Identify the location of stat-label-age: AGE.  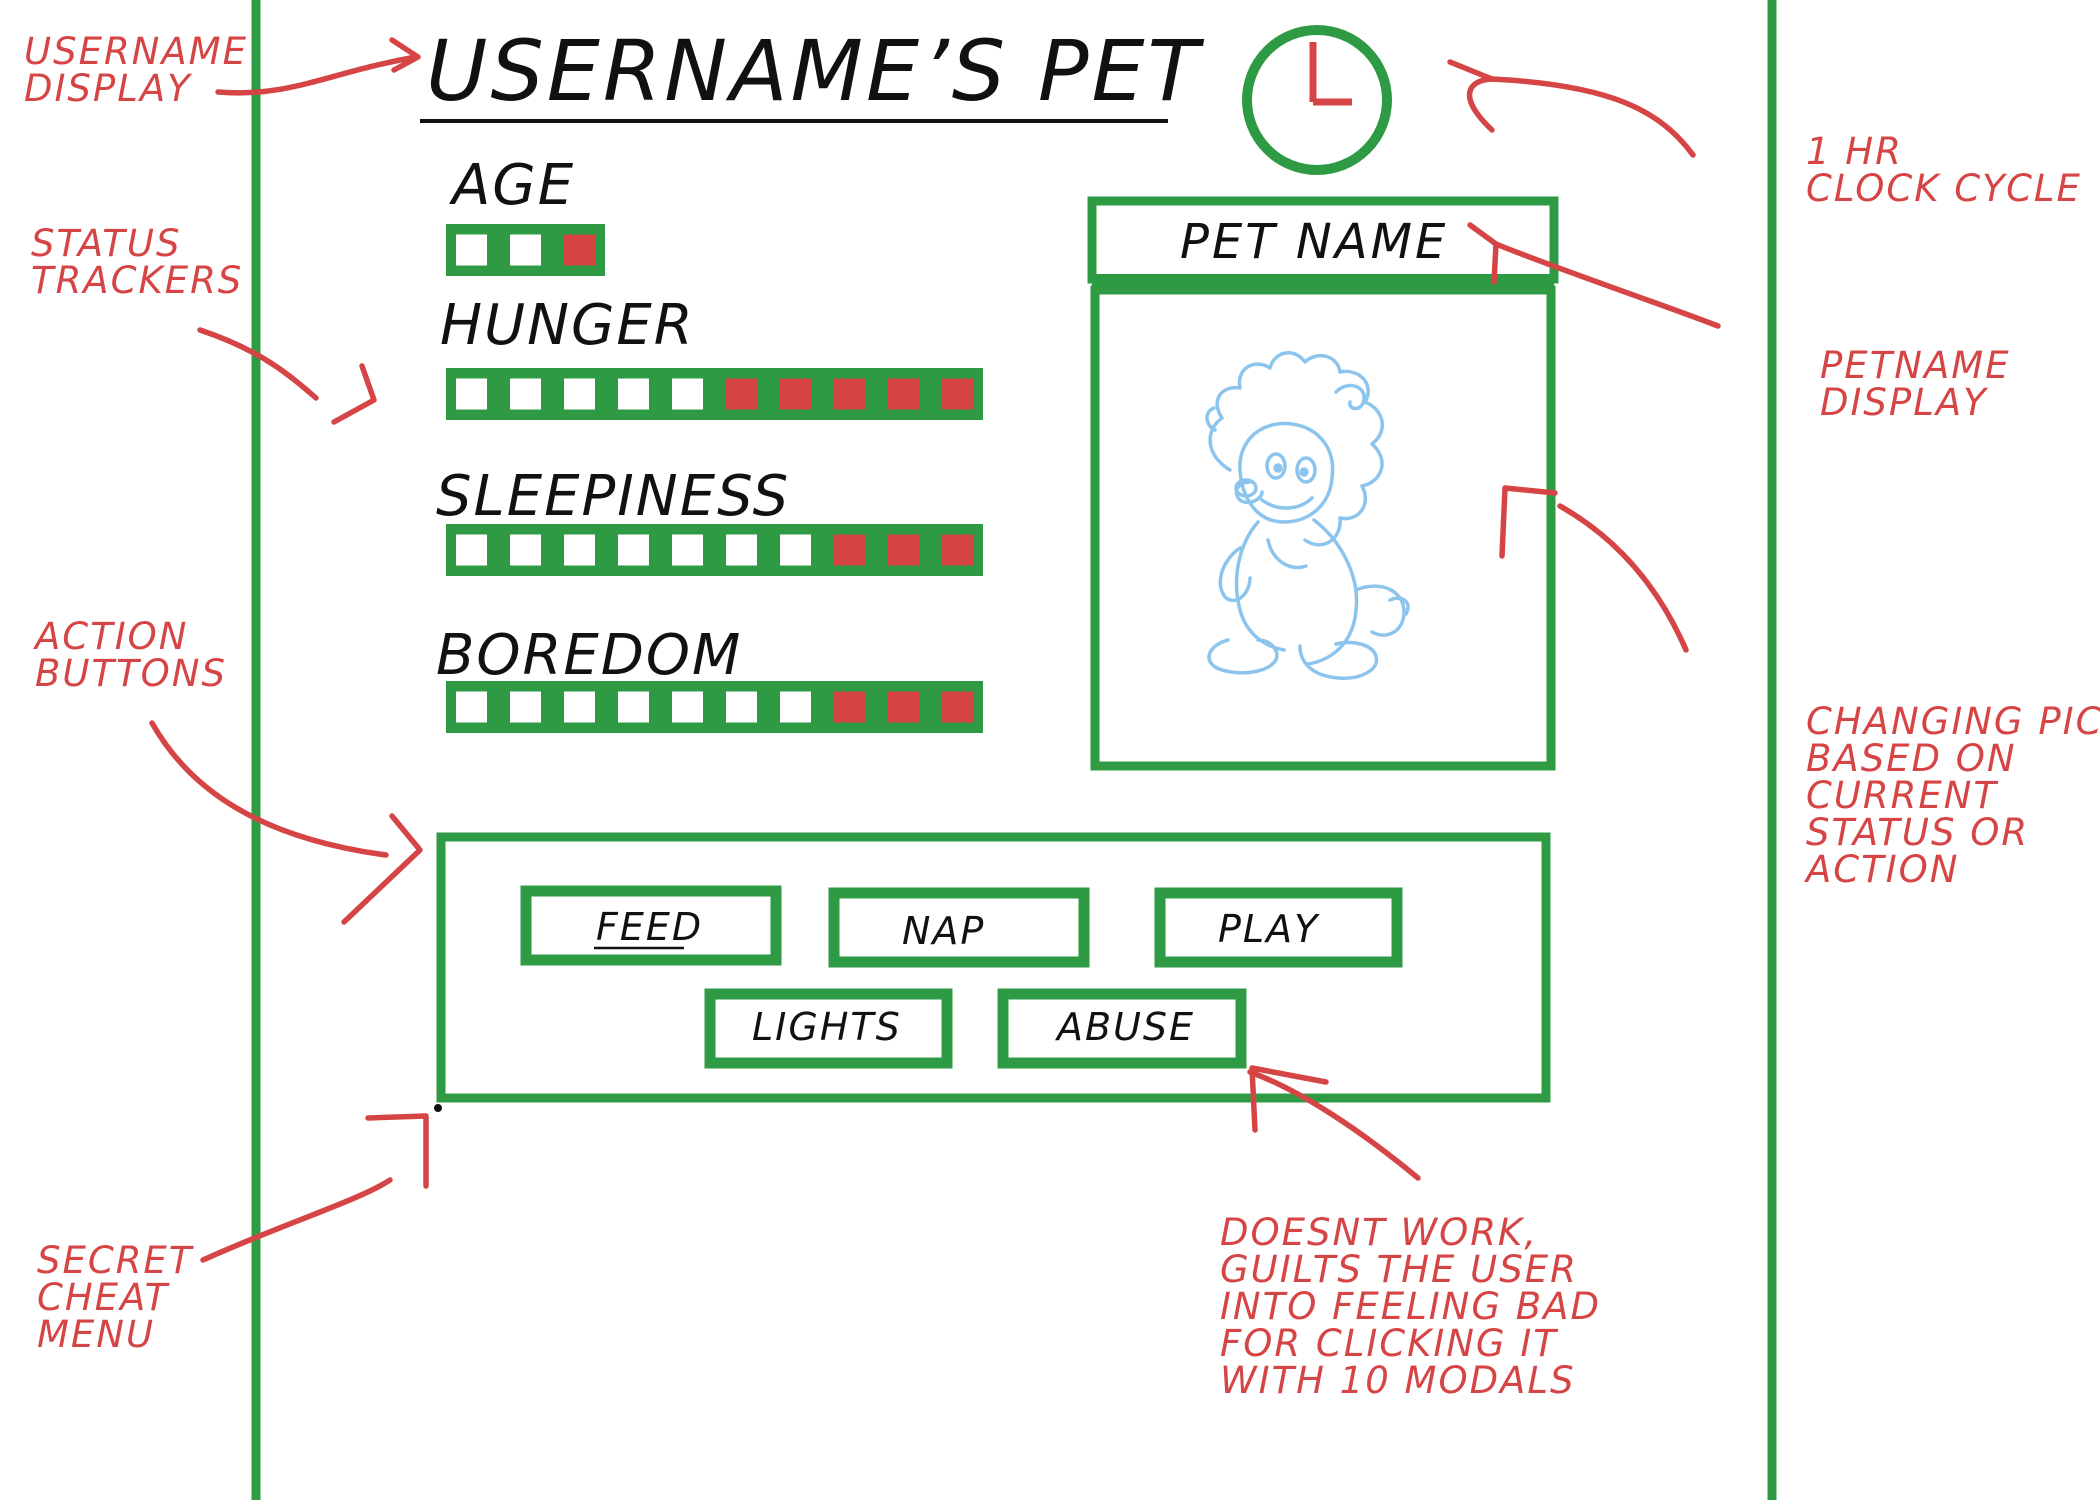
(512, 185).